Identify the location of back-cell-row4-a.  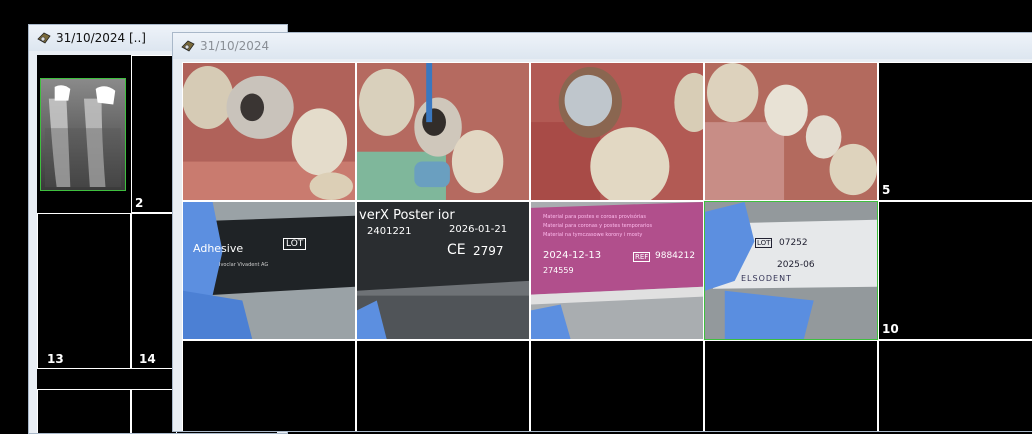
(84, 411).